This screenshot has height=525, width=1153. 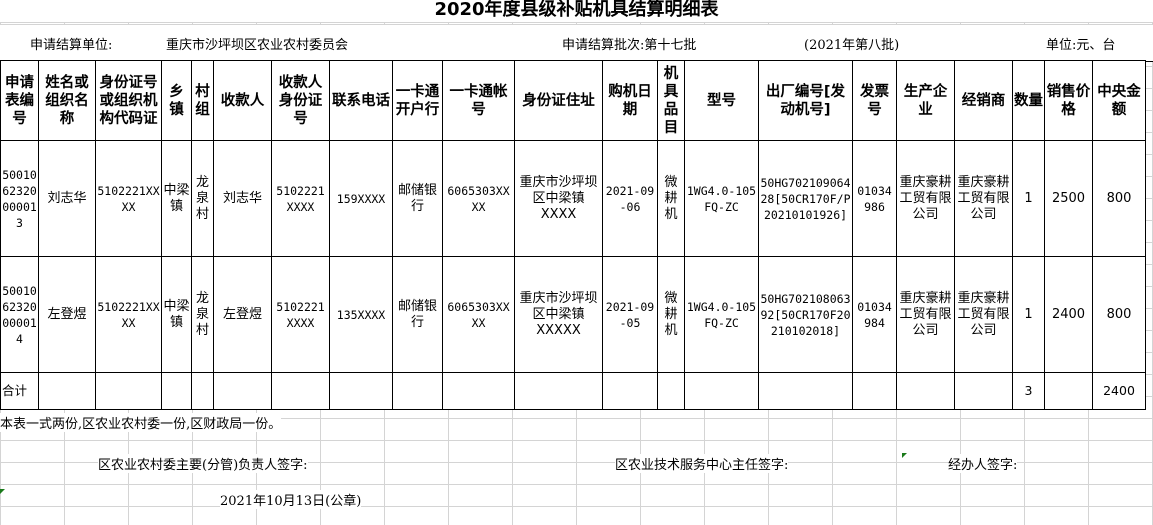 What do you see at coordinates (242, 198) in the screenshot?
I see `cell-payee: 刘志华` at bounding box center [242, 198].